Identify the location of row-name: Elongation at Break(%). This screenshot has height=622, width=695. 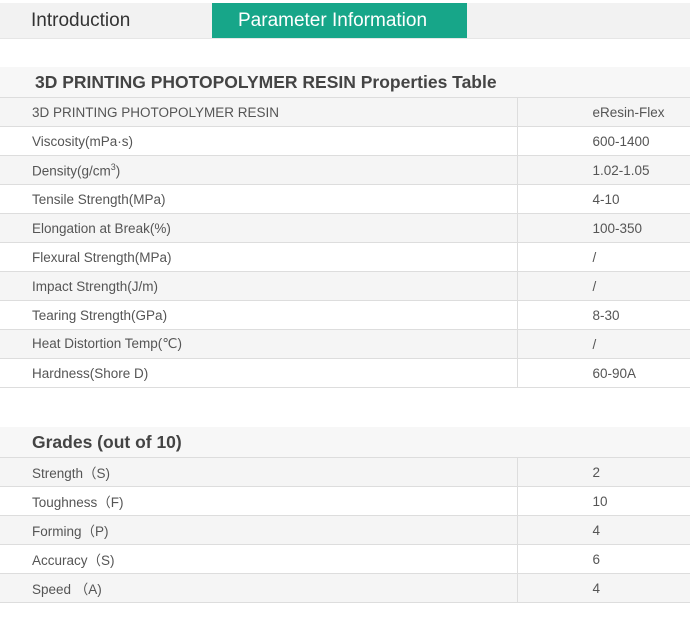
(258, 228).